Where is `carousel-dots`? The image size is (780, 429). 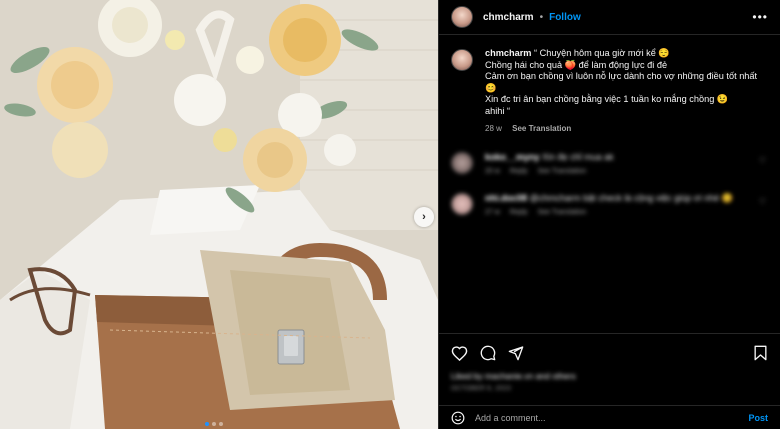 carousel-dots is located at coordinates (214, 424).